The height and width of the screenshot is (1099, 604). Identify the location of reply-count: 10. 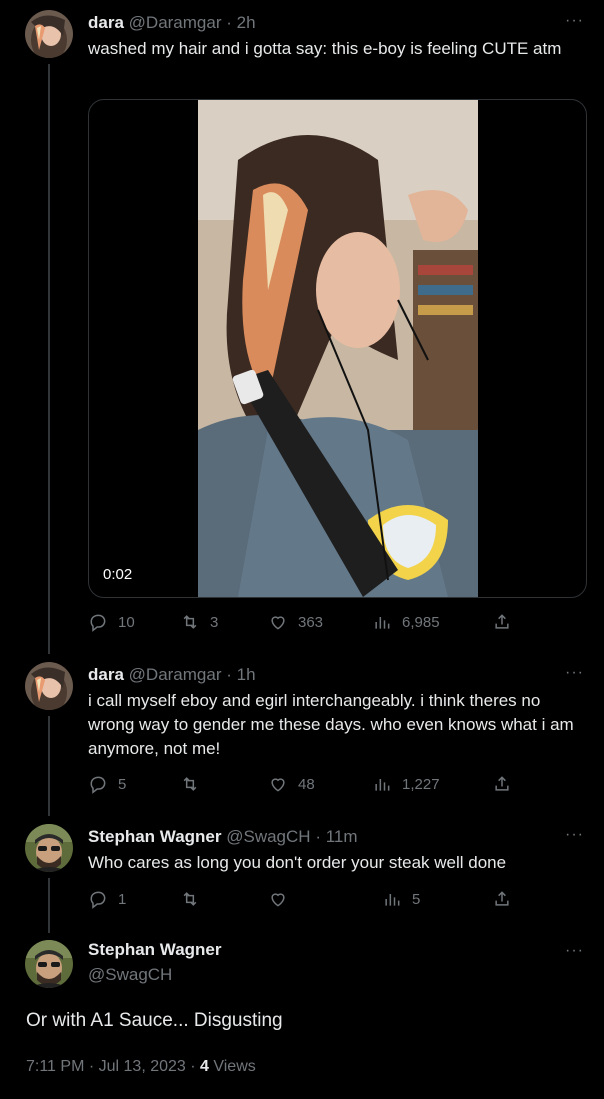
(126, 622).